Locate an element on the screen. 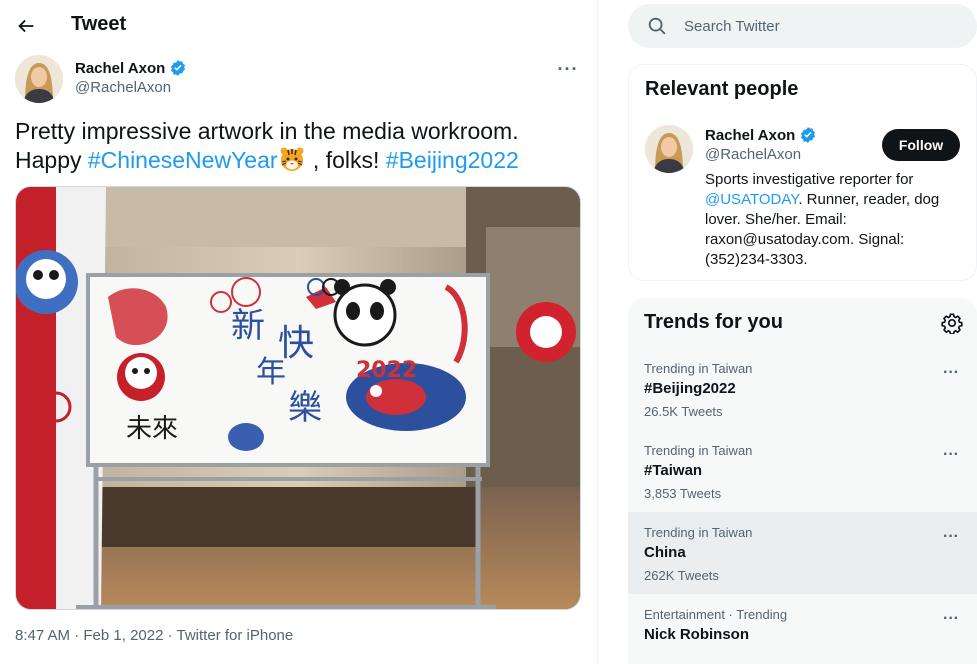 The height and width of the screenshot is (664, 977). back-button is located at coordinates (26, 26).